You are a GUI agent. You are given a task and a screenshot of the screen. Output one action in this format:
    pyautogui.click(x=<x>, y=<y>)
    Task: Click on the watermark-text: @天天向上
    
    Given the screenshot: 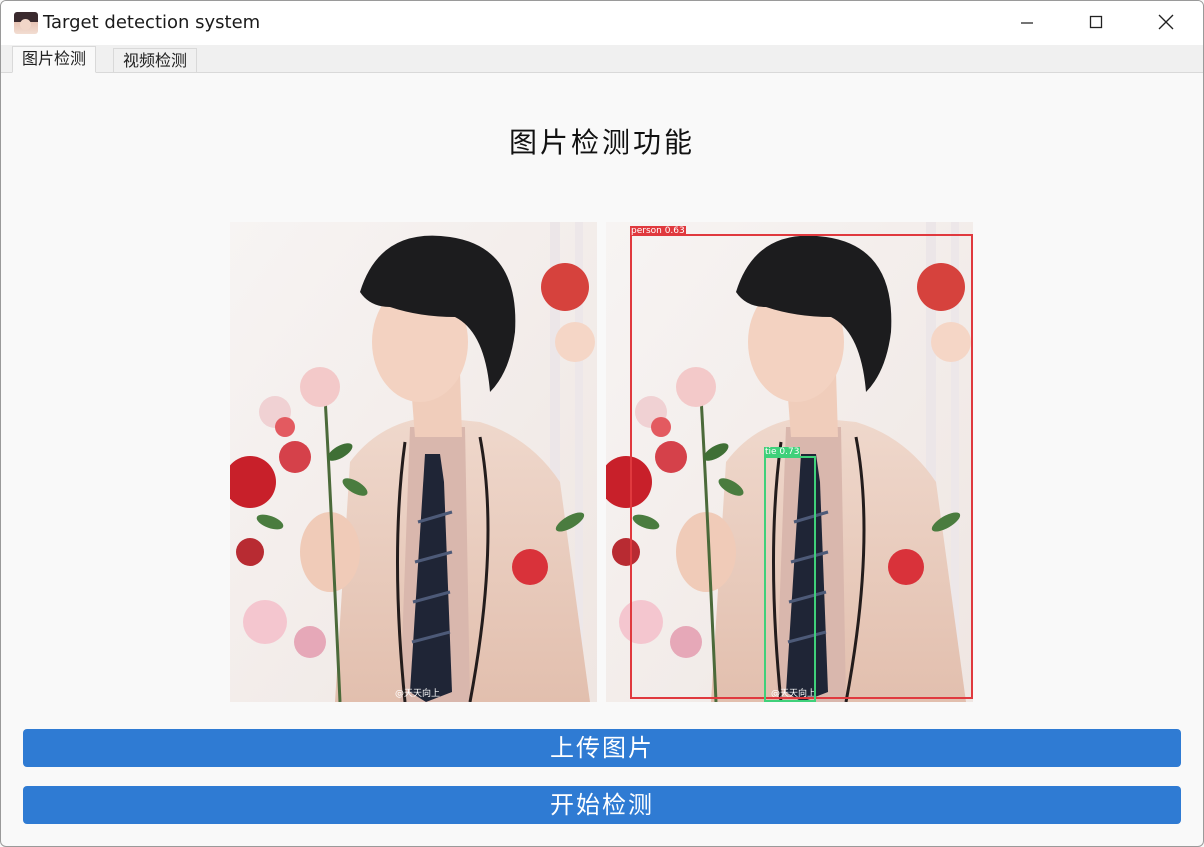 What is the action you would take?
    pyautogui.click(x=417, y=693)
    